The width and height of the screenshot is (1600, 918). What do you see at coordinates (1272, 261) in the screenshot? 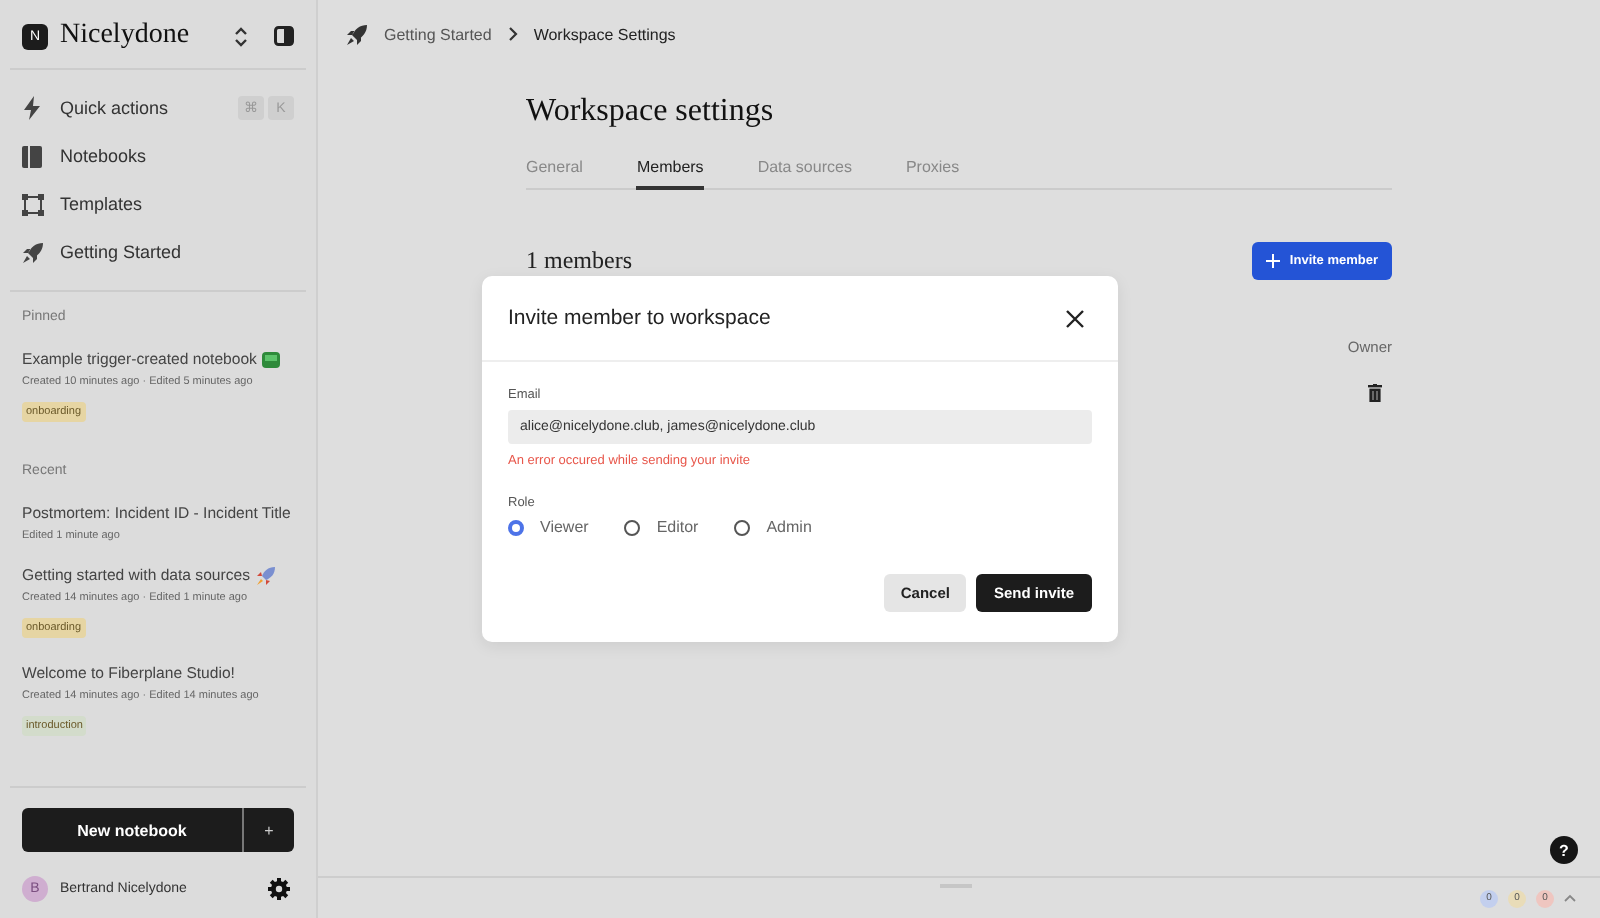
I see `plus-icon` at bounding box center [1272, 261].